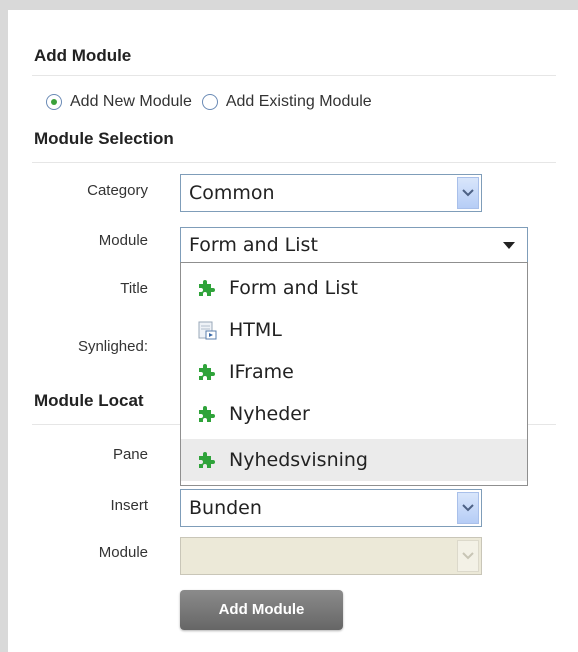  What do you see at coordinates (123, 552) in the screenshot?
I see `location-module-label: Module` at bounding box center [123, 552].